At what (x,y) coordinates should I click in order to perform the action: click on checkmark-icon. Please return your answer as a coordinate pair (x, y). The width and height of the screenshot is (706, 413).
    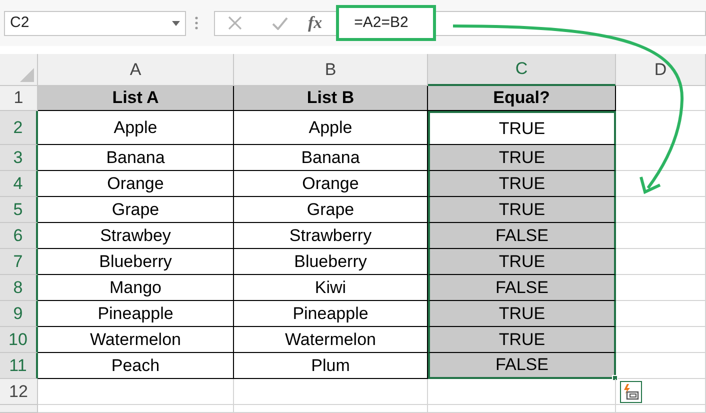
    Looking at the image, I should click on (280, 23).